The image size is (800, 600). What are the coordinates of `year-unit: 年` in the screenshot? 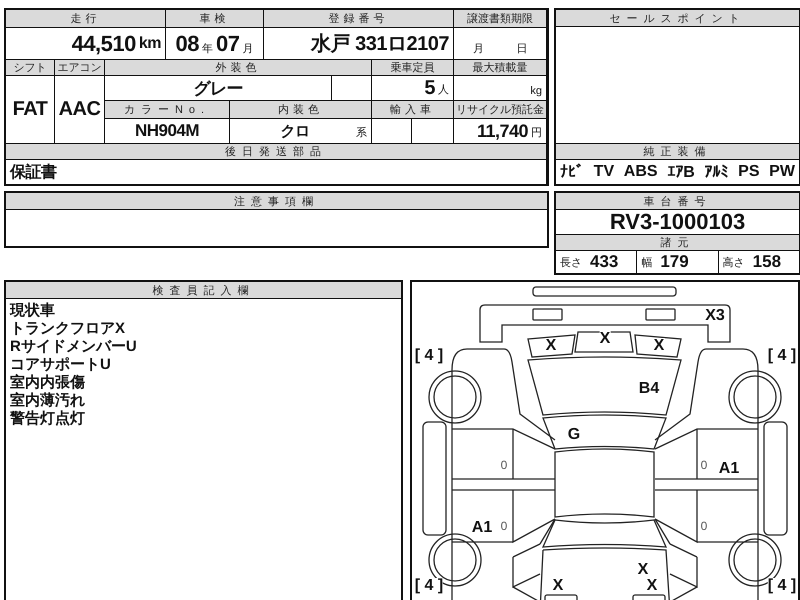 It's located at (207, 49).